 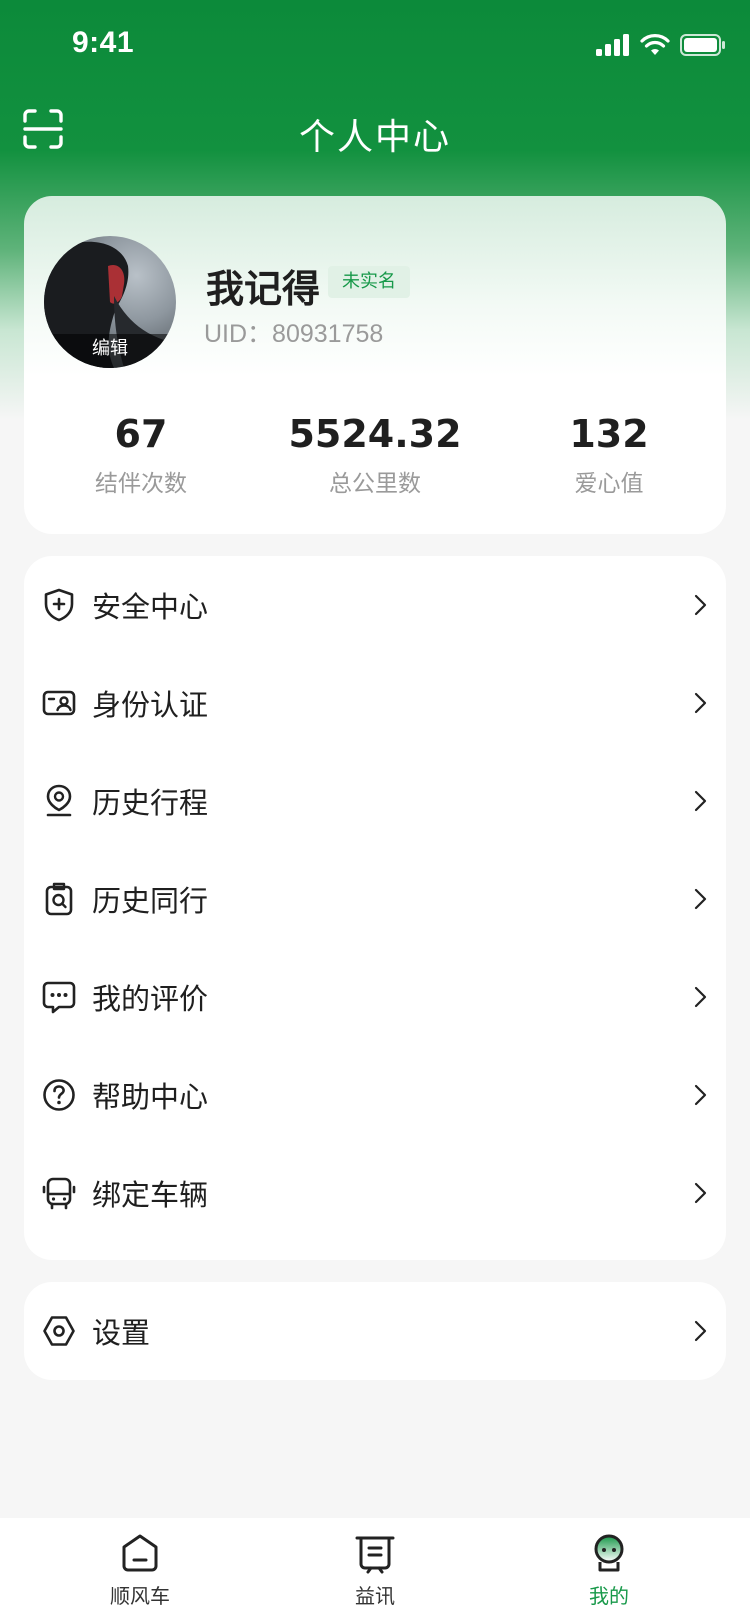 I want to click on tab-news: 益讯, so click(x=375, y=1566).